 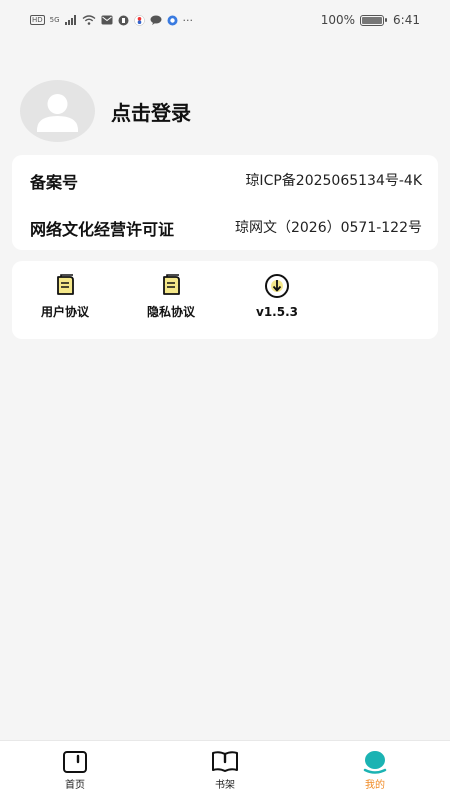 What do you see at coordinates (328, 228) in the screenshot?
I see `culture-license-value: 琼网文（2026）0571-122号` at bounding box center [328, 228].